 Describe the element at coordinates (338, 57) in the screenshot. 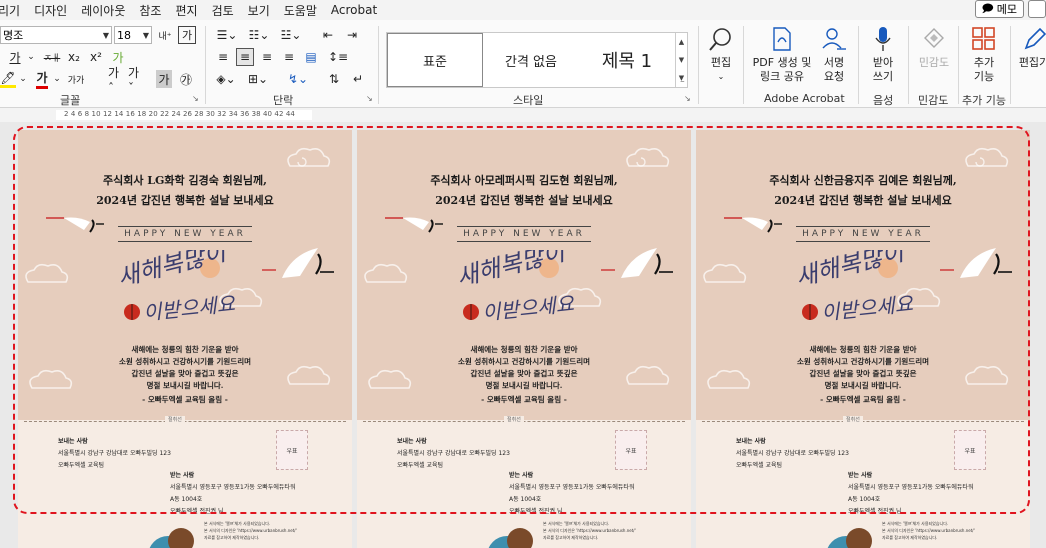

I see `line-spacing-button: ↕≡` at that location.